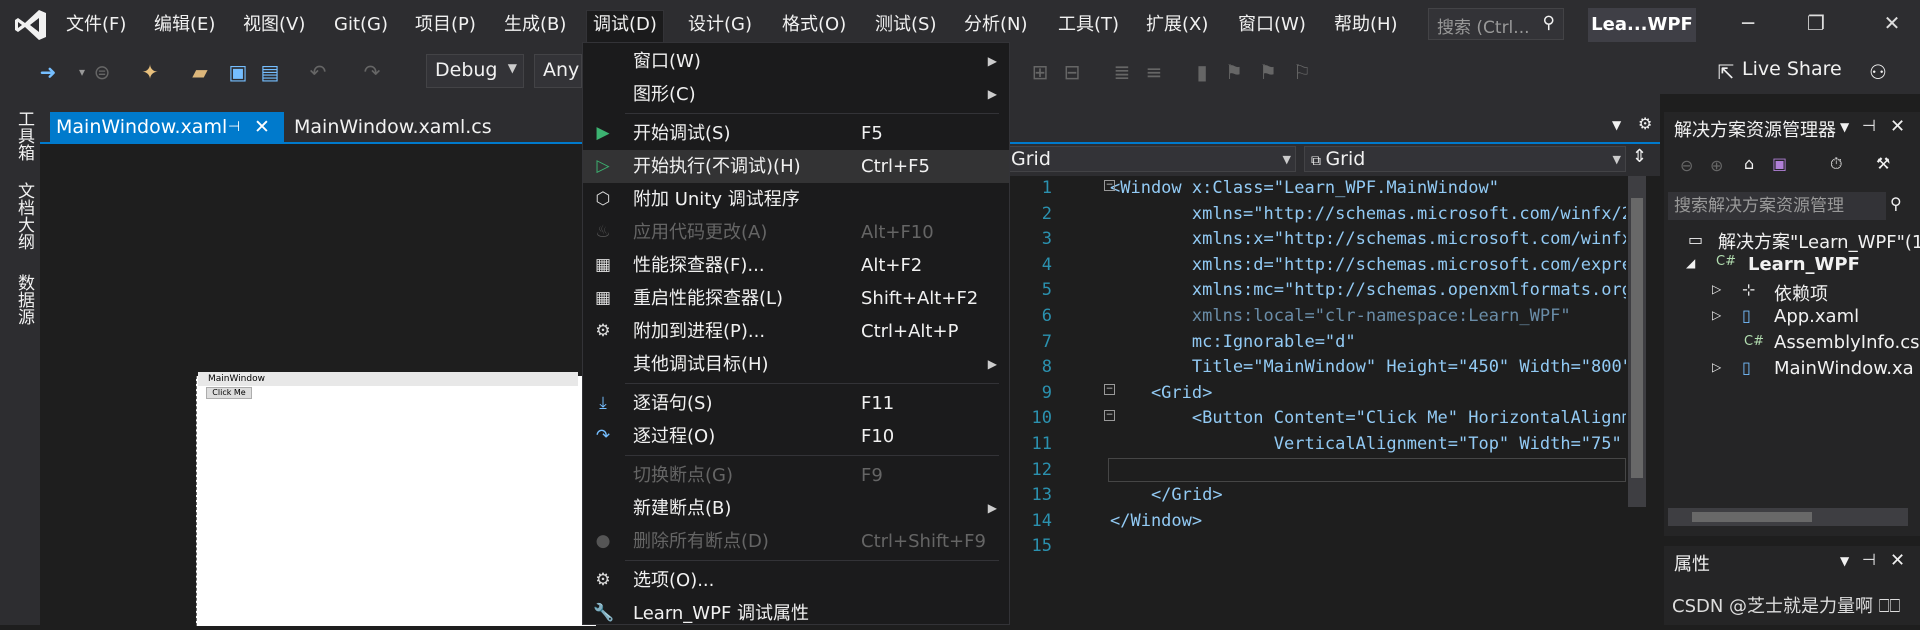 This screenshot has height=630, width=1920. What do you see at coordinates (318, 72) in the screenshot?
I see `undo-icon: ↶` at bounding box center [318, 72].